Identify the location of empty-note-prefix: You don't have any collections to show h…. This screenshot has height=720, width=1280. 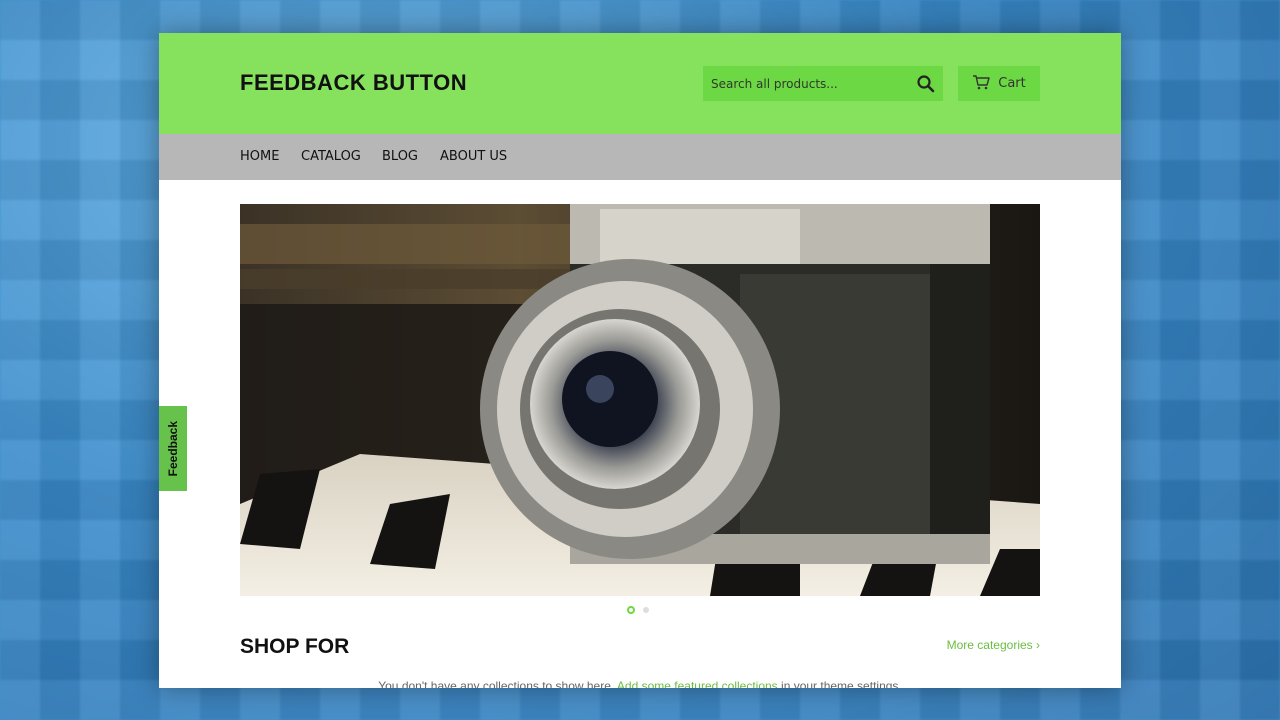
(497, 683).